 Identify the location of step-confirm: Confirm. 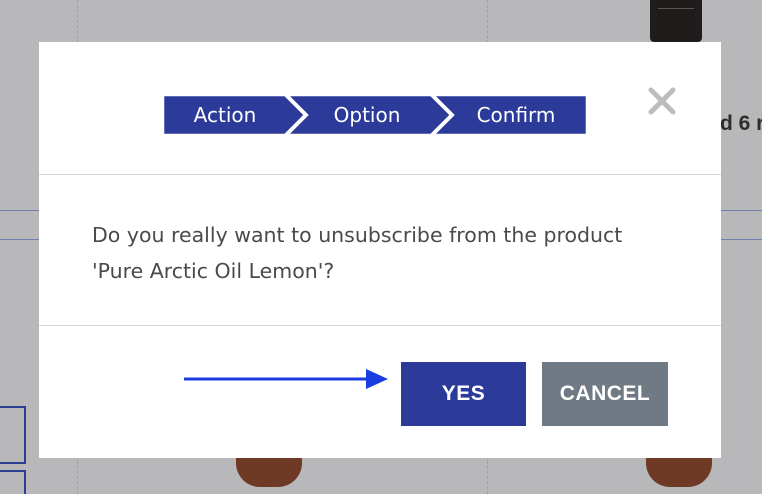
(509, 115).